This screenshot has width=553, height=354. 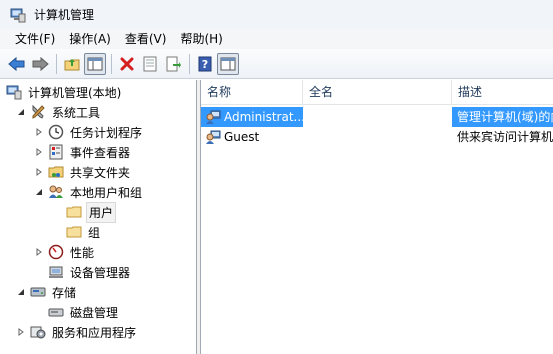 I want to click on tree-item-local-users-groups: 本地用户和组, so click(x=89, y=192).